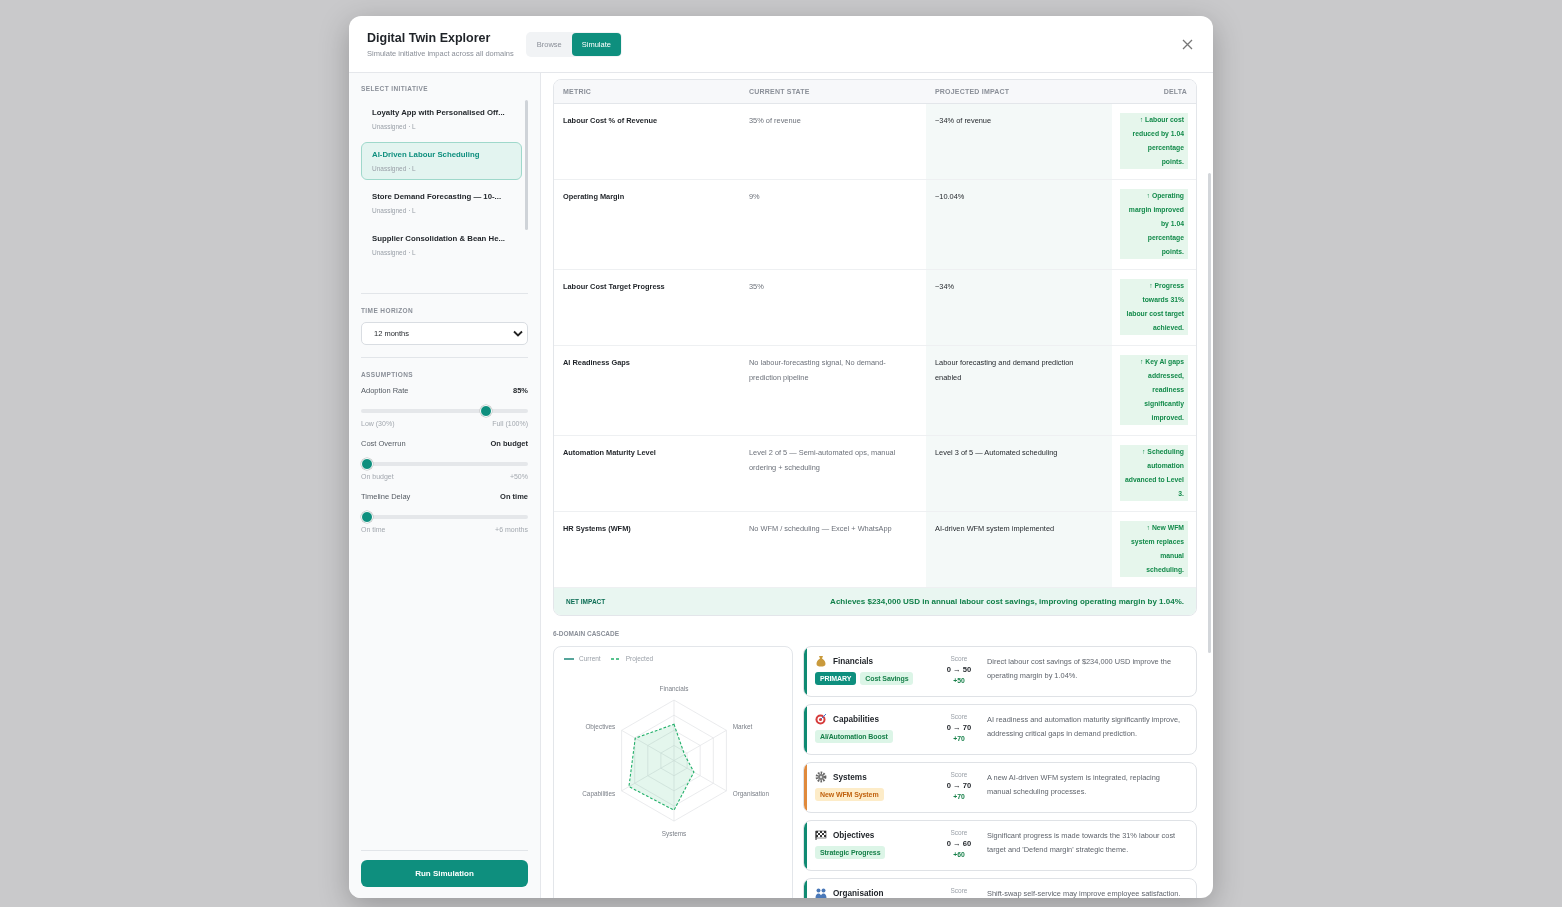  What do you see at coordinates (821, 777) in the screenshot?
I see `gear-icon` at bounding box center [821, 777].